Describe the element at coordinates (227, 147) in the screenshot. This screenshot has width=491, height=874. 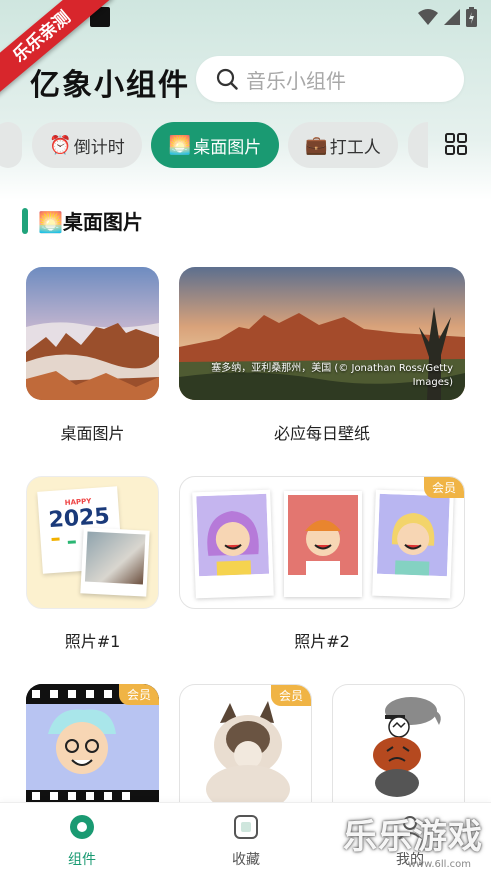
I see `tab-label: 桌面图片` at that location.